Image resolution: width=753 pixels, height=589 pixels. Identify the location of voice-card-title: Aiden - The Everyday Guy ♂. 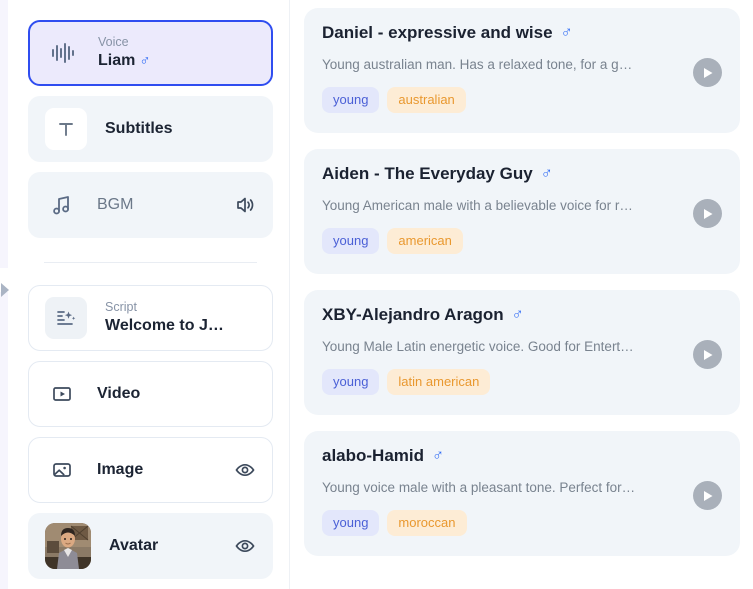
(522, 174).